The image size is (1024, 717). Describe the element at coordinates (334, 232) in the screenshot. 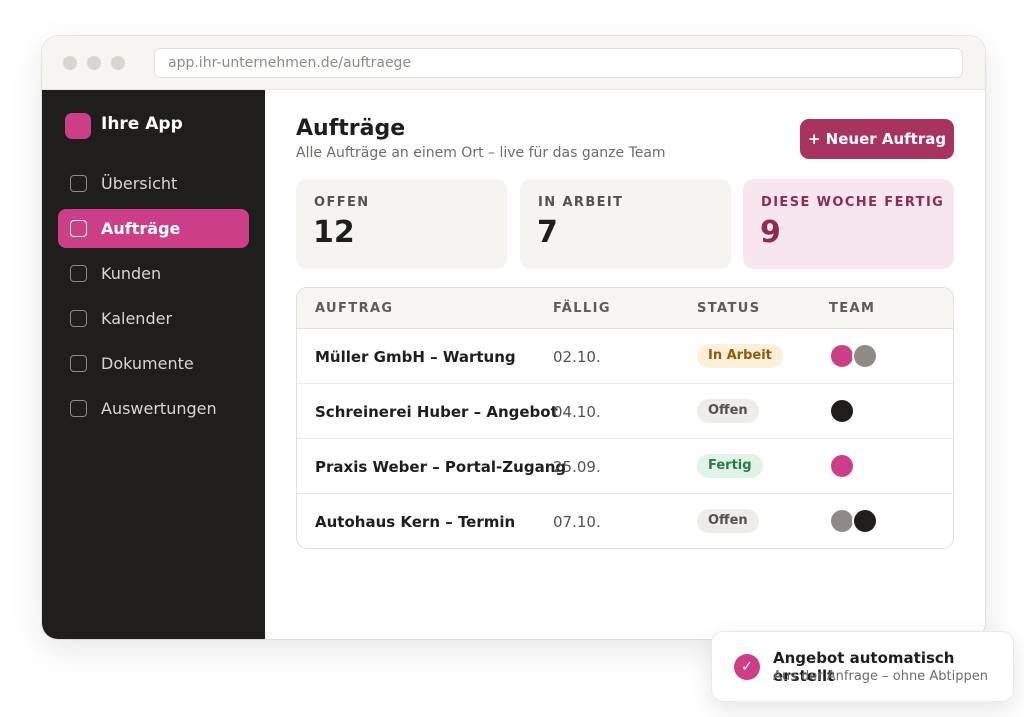

I see `stat-value: 12` at that location.